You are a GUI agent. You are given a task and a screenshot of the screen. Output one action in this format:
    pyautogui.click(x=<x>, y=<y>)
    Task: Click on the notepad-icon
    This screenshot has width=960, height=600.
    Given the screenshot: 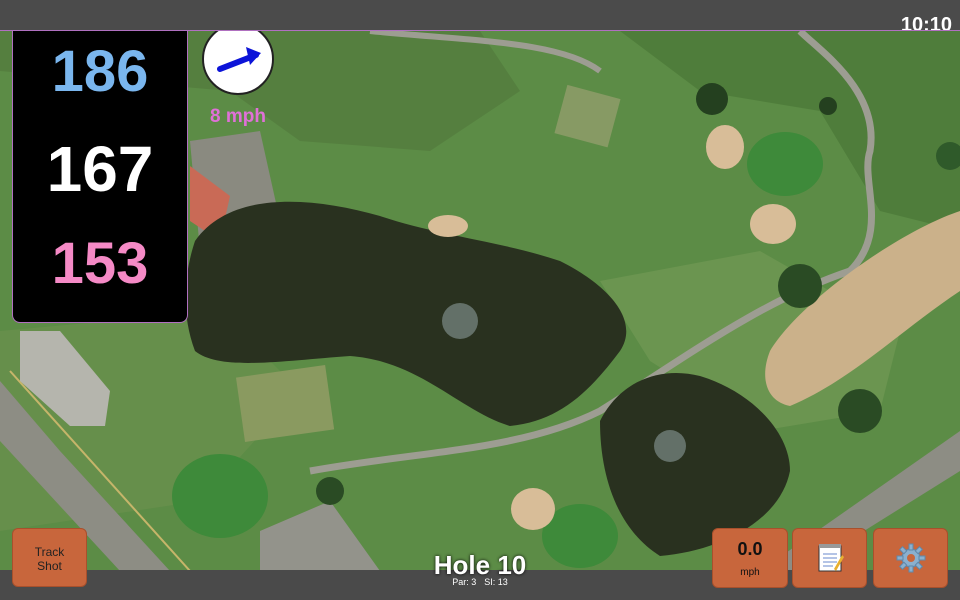 What is the action you would take?
    pyautogui.click(x=831, y=558)
    